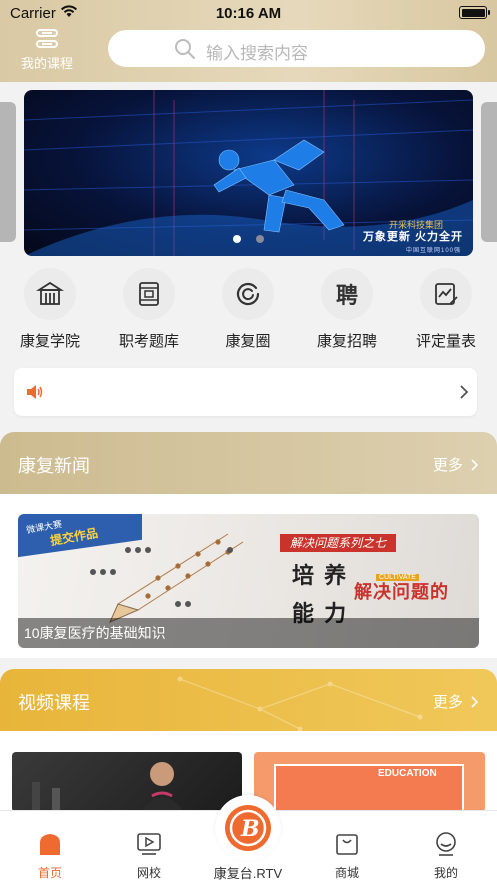 The width and height of the screenshot is (497, 883). I want to click on bottom-tab-bar: 首页 网校 B 康复台.RTV 商城 我的, so click(248, 839).